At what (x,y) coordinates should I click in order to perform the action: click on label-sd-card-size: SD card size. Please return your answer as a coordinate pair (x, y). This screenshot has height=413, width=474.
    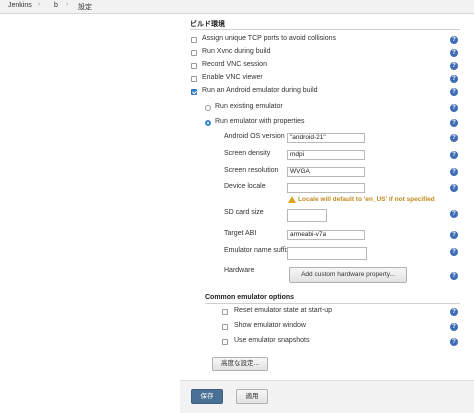
    Looking at the image, I should click on (244, 212).